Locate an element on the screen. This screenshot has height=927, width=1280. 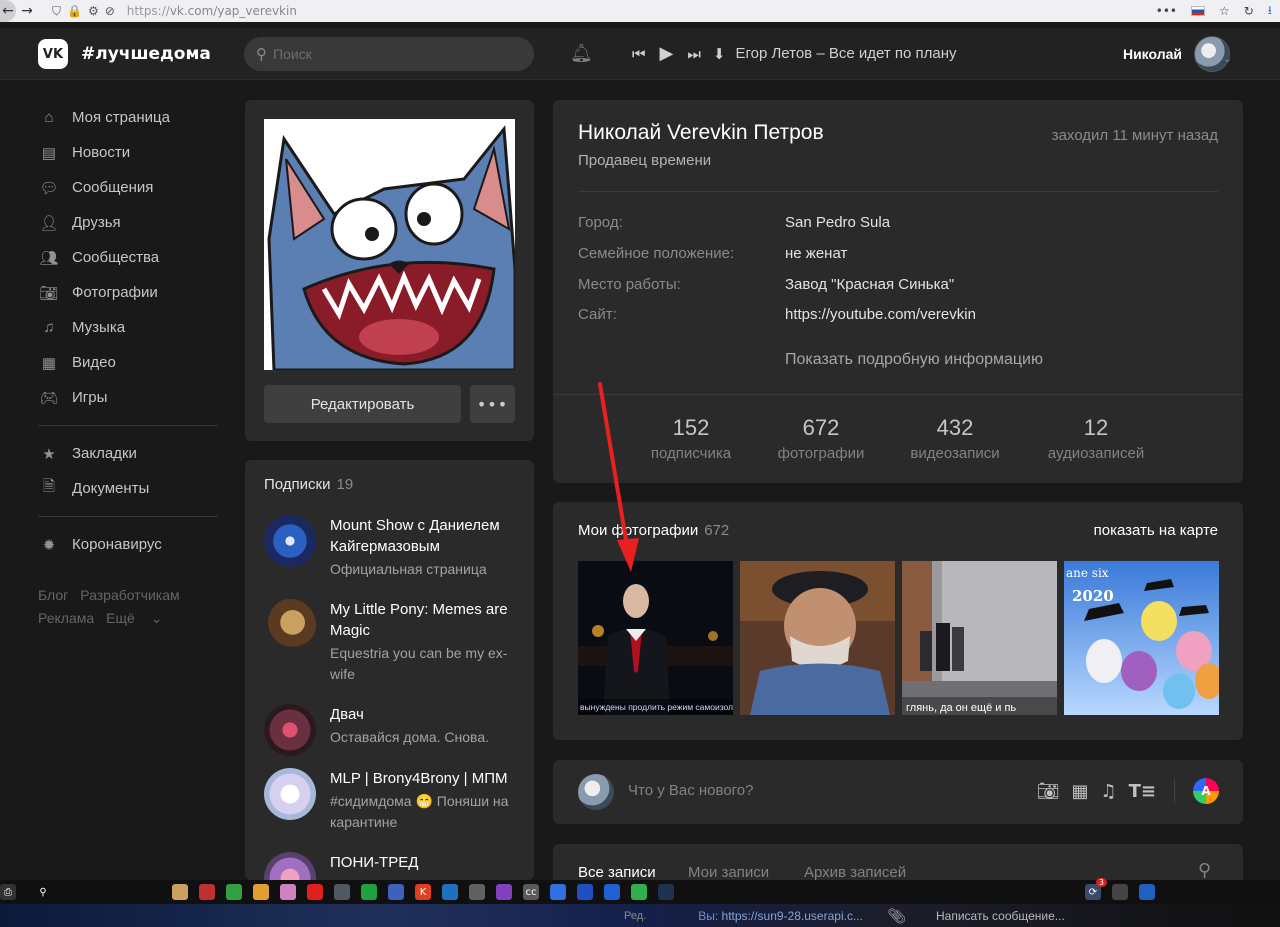
mini-app-icon: A is located at coordinates (1206, 791).